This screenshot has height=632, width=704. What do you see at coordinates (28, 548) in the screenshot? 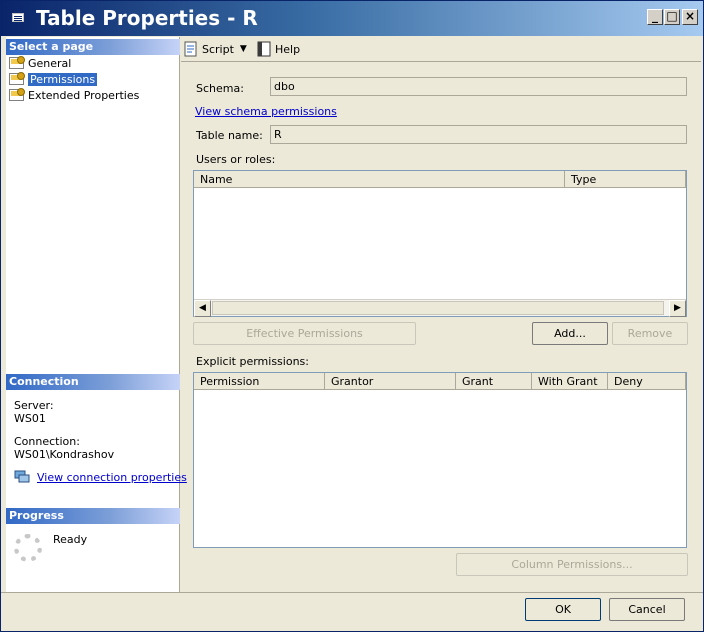
I see `progress-spinner-icon` at bounding box center [28, 548].